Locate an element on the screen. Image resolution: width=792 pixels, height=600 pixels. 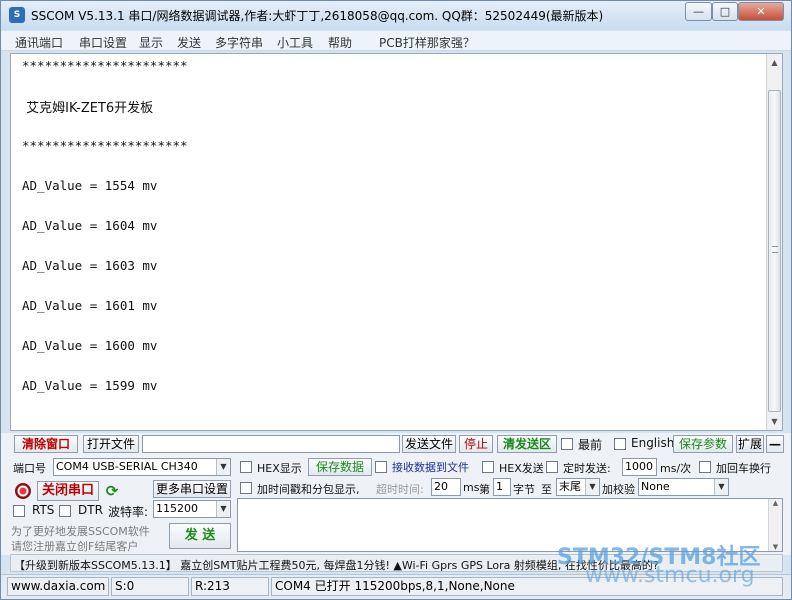
dtr-label: DTR is located at coordinates (90, 510).